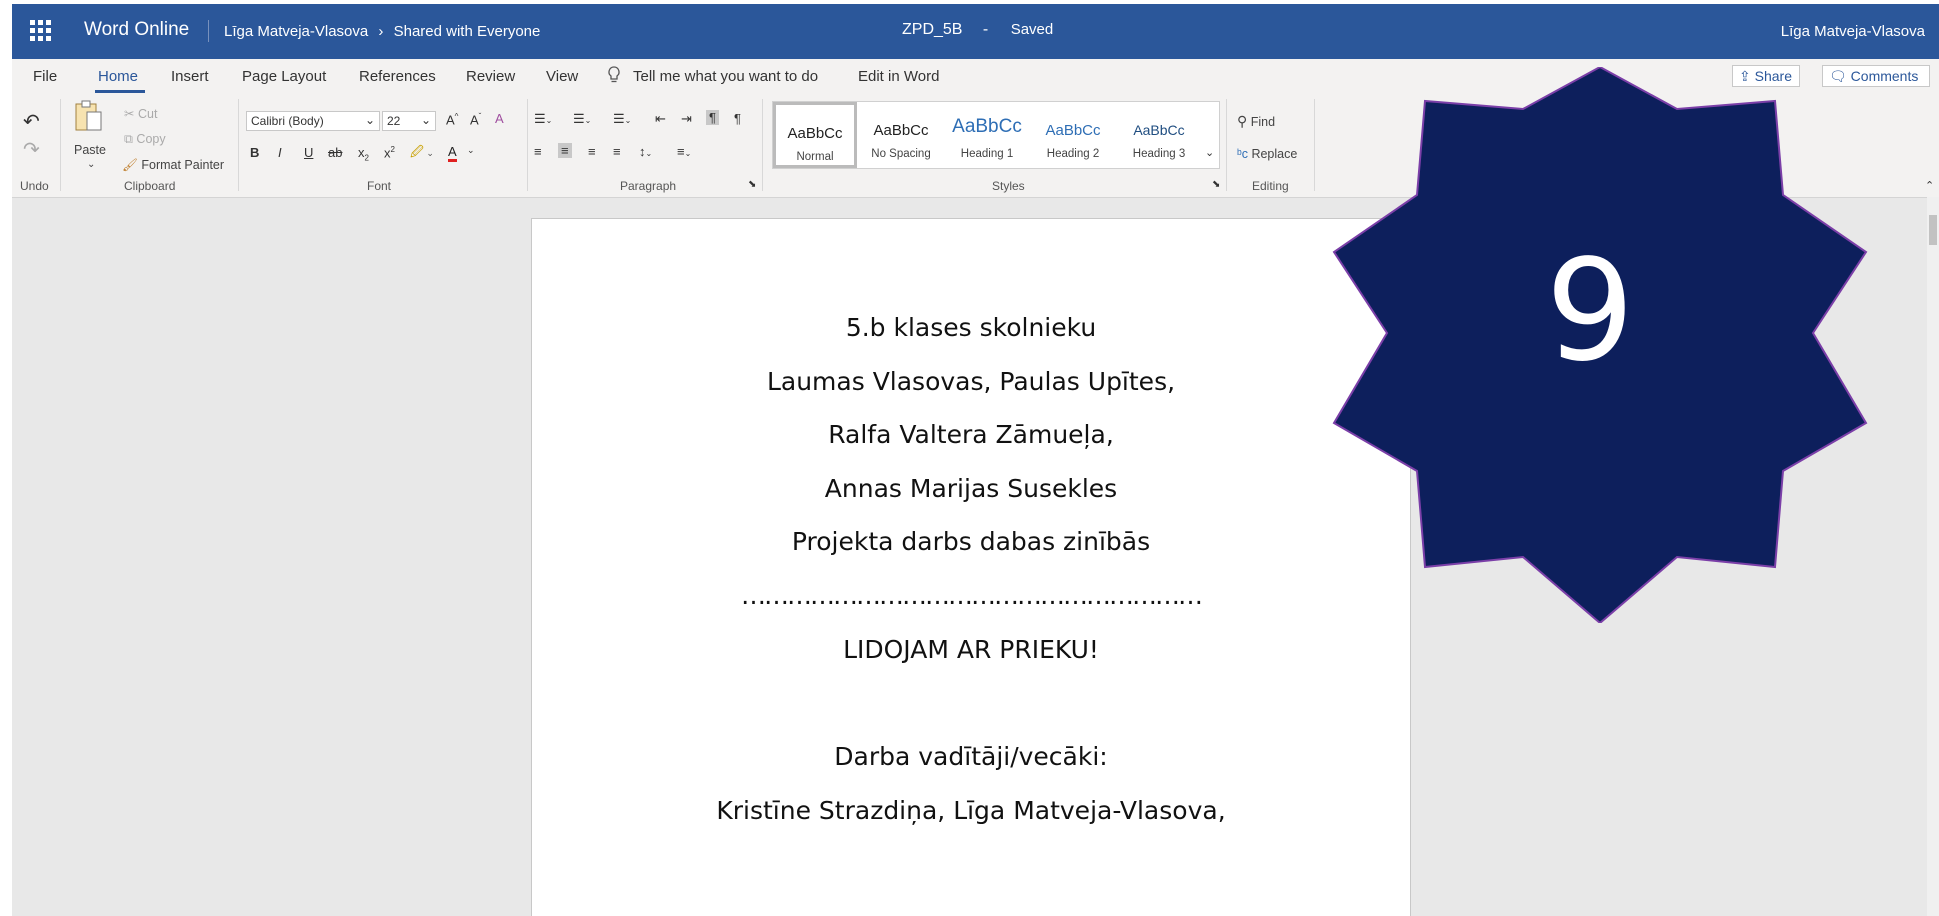 Image resolution: width=1939 pixels, height=916 pixels. Describe the element at coordinates (136, 30) in the screenshot. I see `app-name: Word Online` at that location.